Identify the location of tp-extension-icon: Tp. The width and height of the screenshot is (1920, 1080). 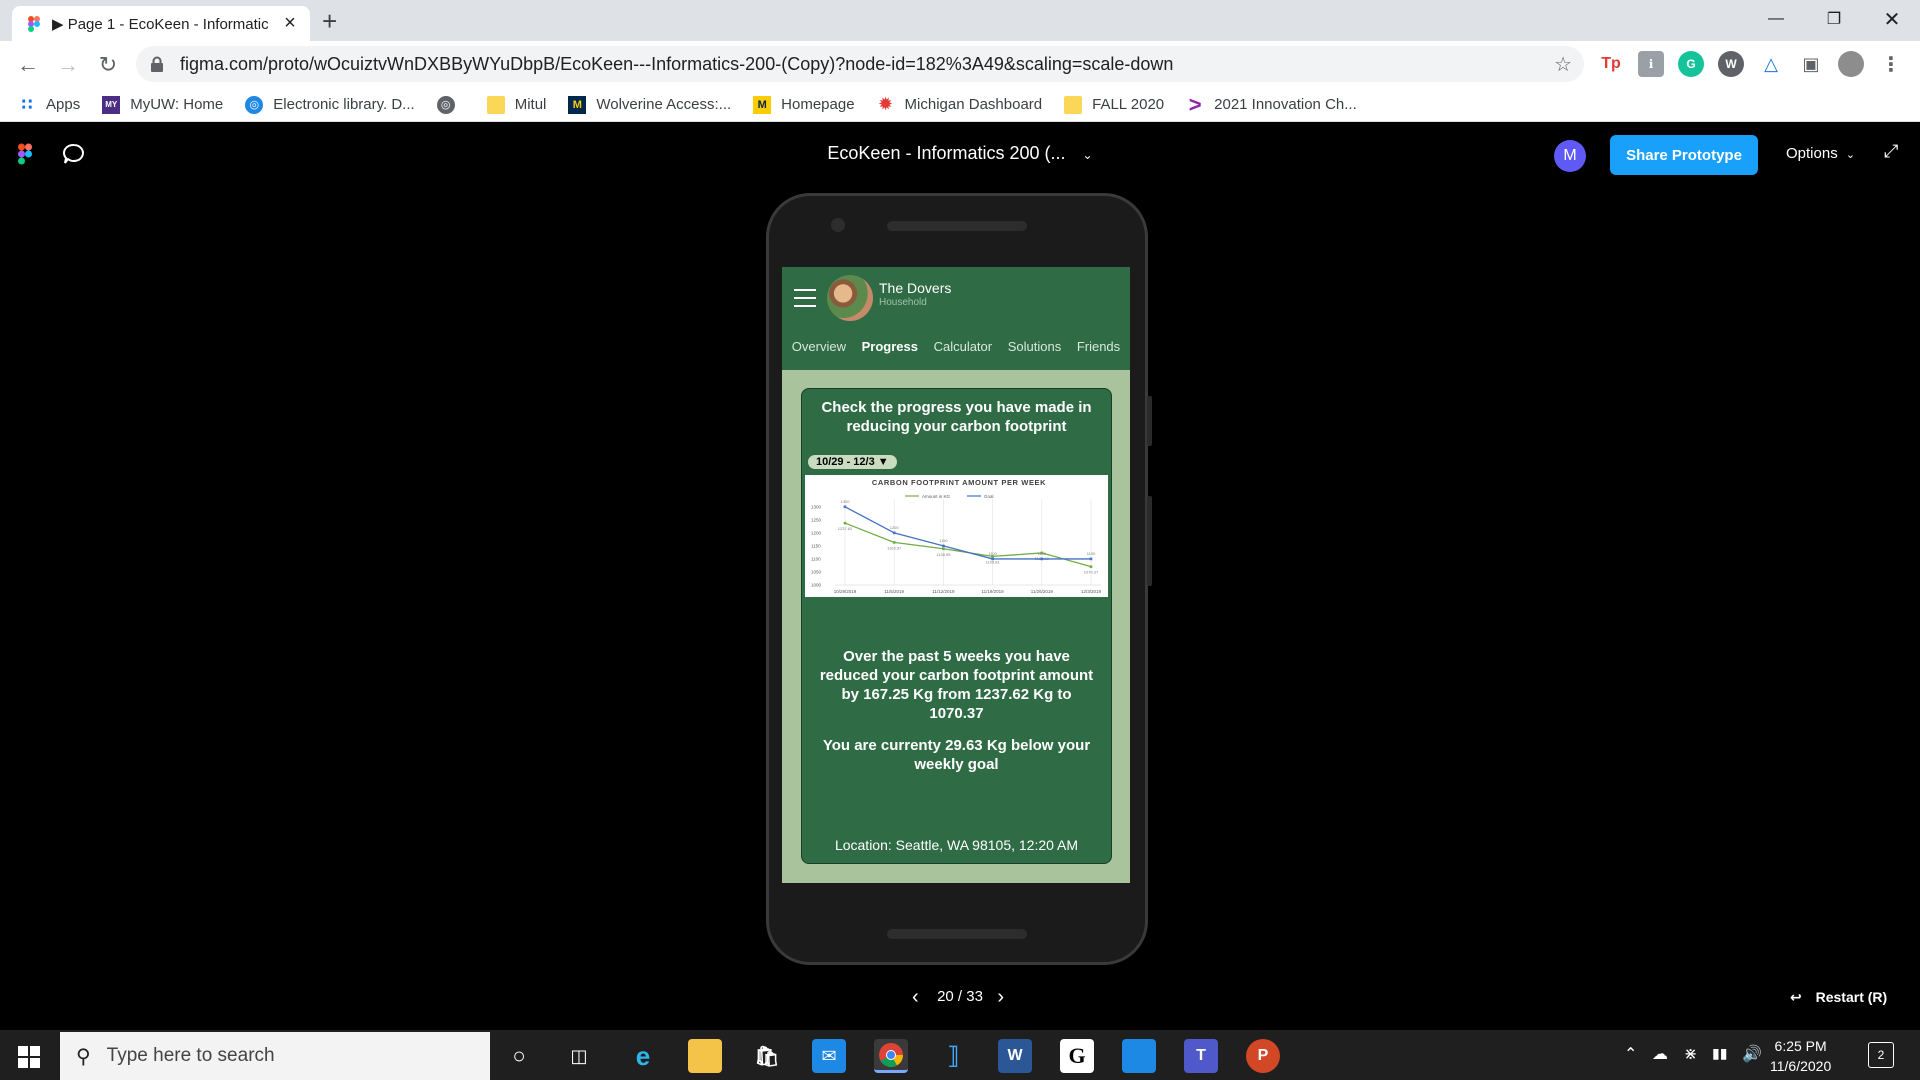
(1611, 64).